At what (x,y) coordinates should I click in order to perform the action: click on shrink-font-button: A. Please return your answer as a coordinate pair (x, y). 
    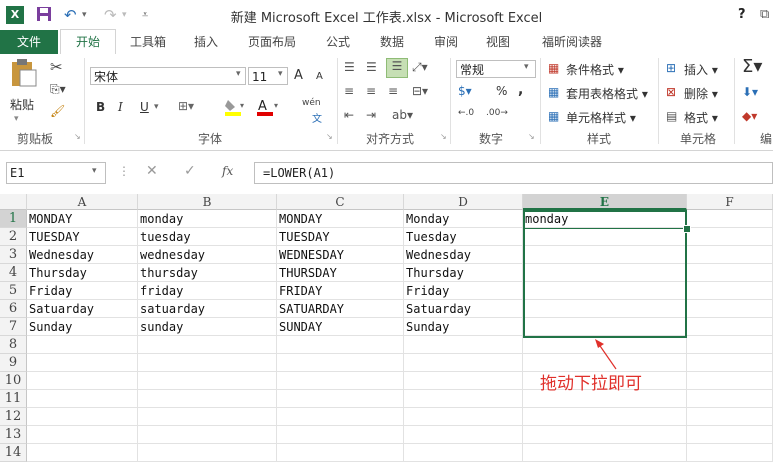
    Looking at the image, I should click on (319, 76).